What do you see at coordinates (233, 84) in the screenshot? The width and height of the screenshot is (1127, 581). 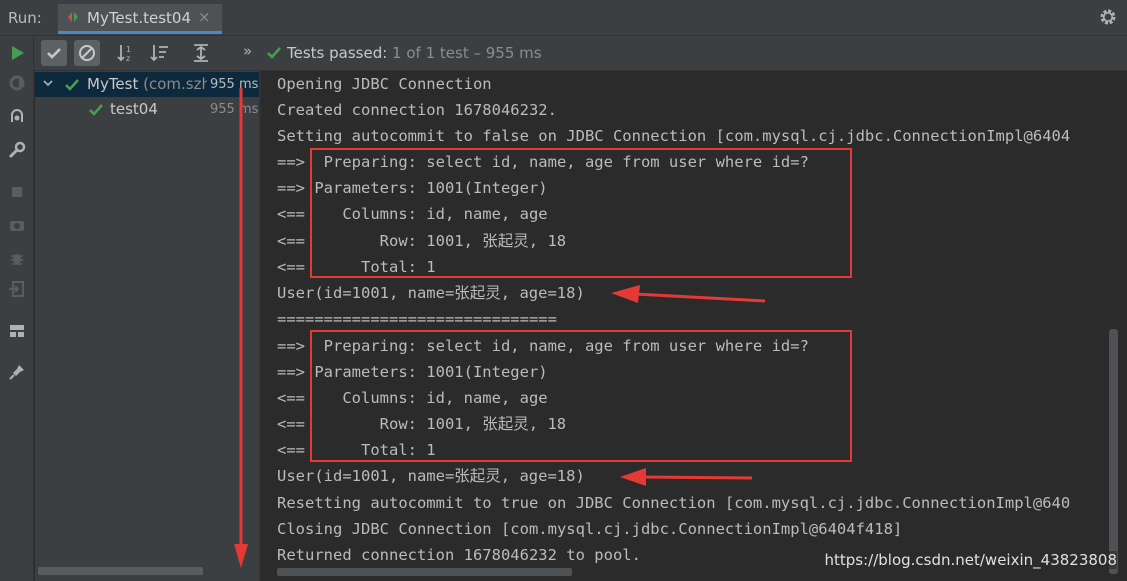 I see `suite-duration: 955 ms` at bounding box center [233, 84].